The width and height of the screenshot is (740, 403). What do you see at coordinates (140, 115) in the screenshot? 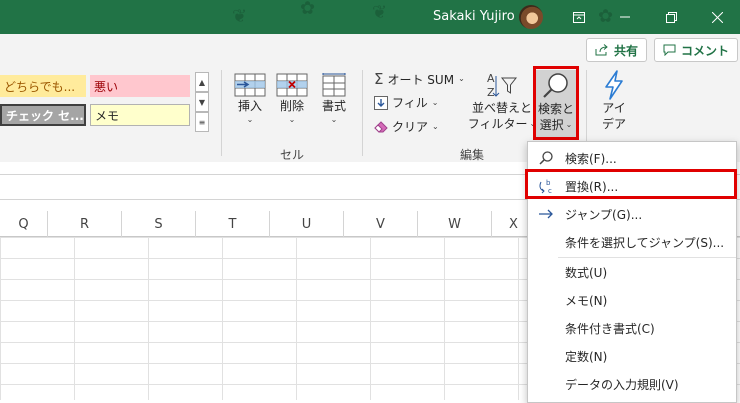
I see `style-note: メモ` at bounding box center [140, 115].